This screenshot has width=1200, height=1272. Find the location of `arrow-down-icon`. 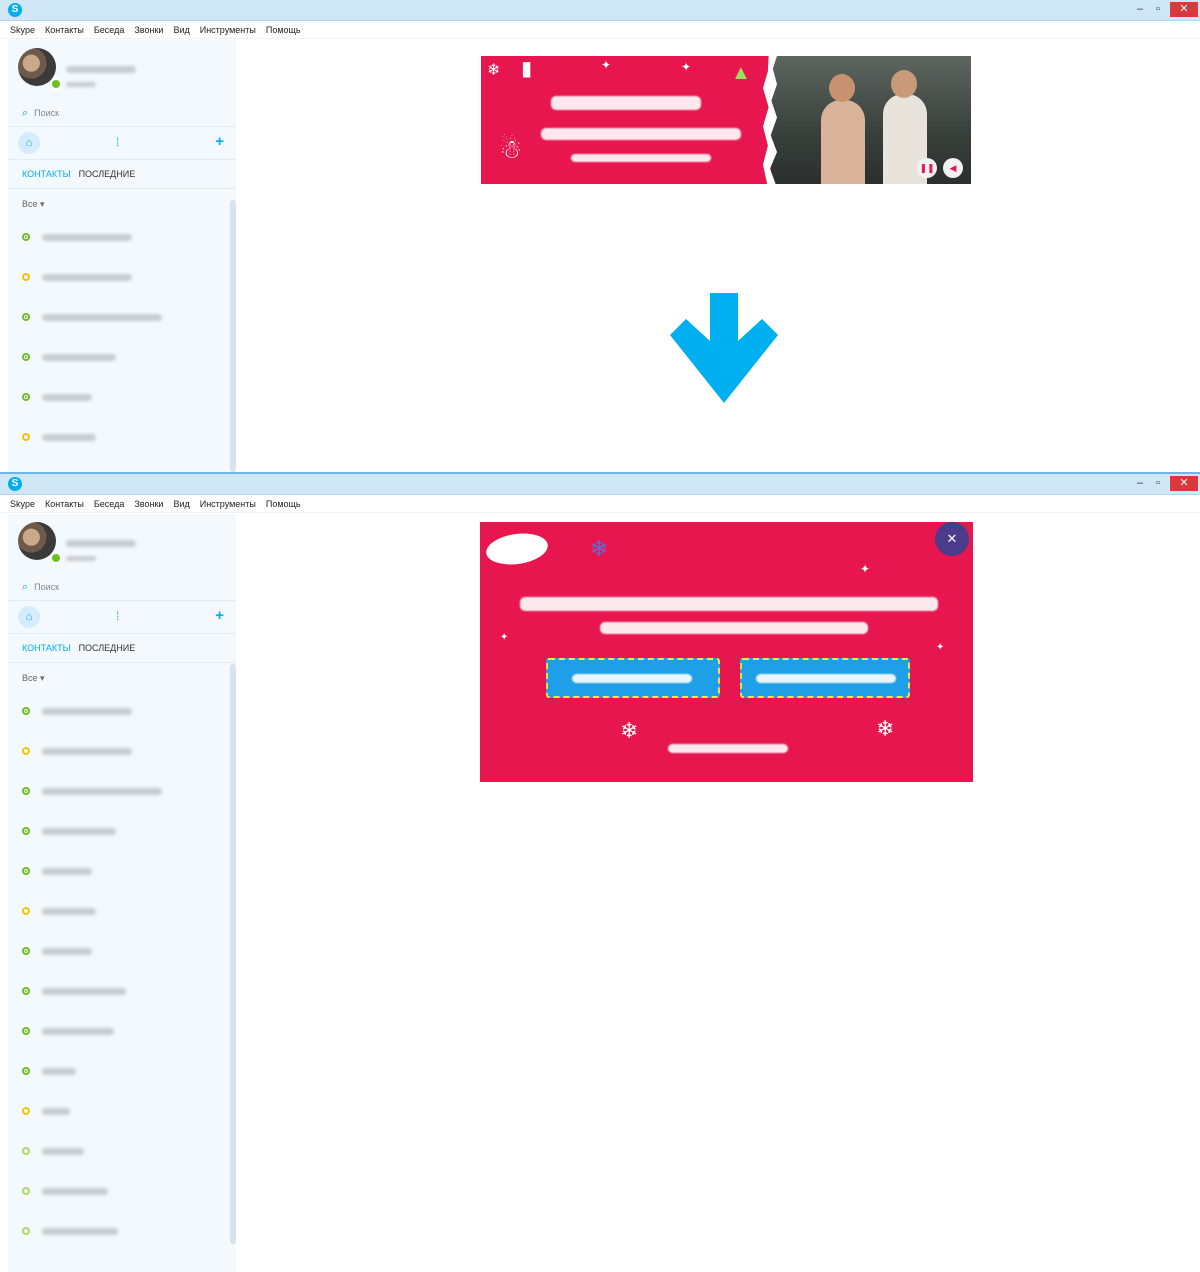

arrow-down-icon is located at coordinates (724, 348).